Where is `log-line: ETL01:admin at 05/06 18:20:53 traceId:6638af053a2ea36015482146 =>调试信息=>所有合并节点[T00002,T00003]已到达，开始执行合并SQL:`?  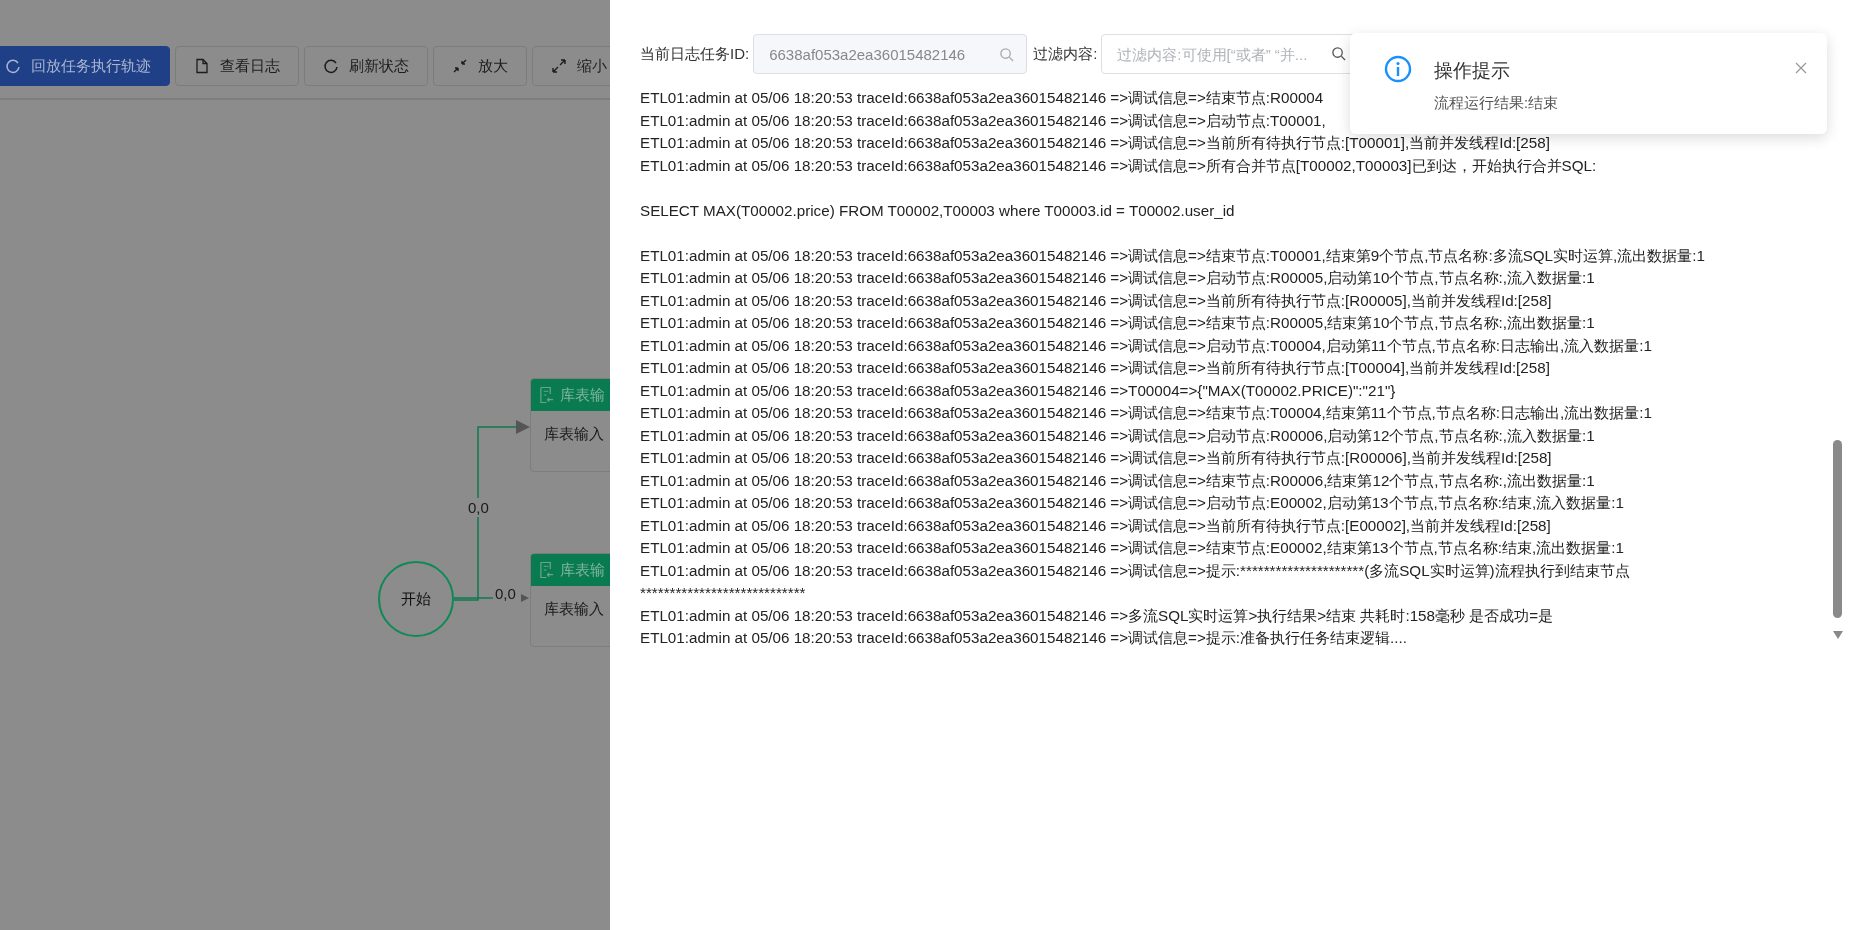
log-line: ETL01:admin at 05/06 18:20:53 traceId:6638af053a2ea36015482146 =>调试信息=>所有合并节点[T00002,T00003]已到达，开始执行合并SQL: is located at coordinates (1118, 165).